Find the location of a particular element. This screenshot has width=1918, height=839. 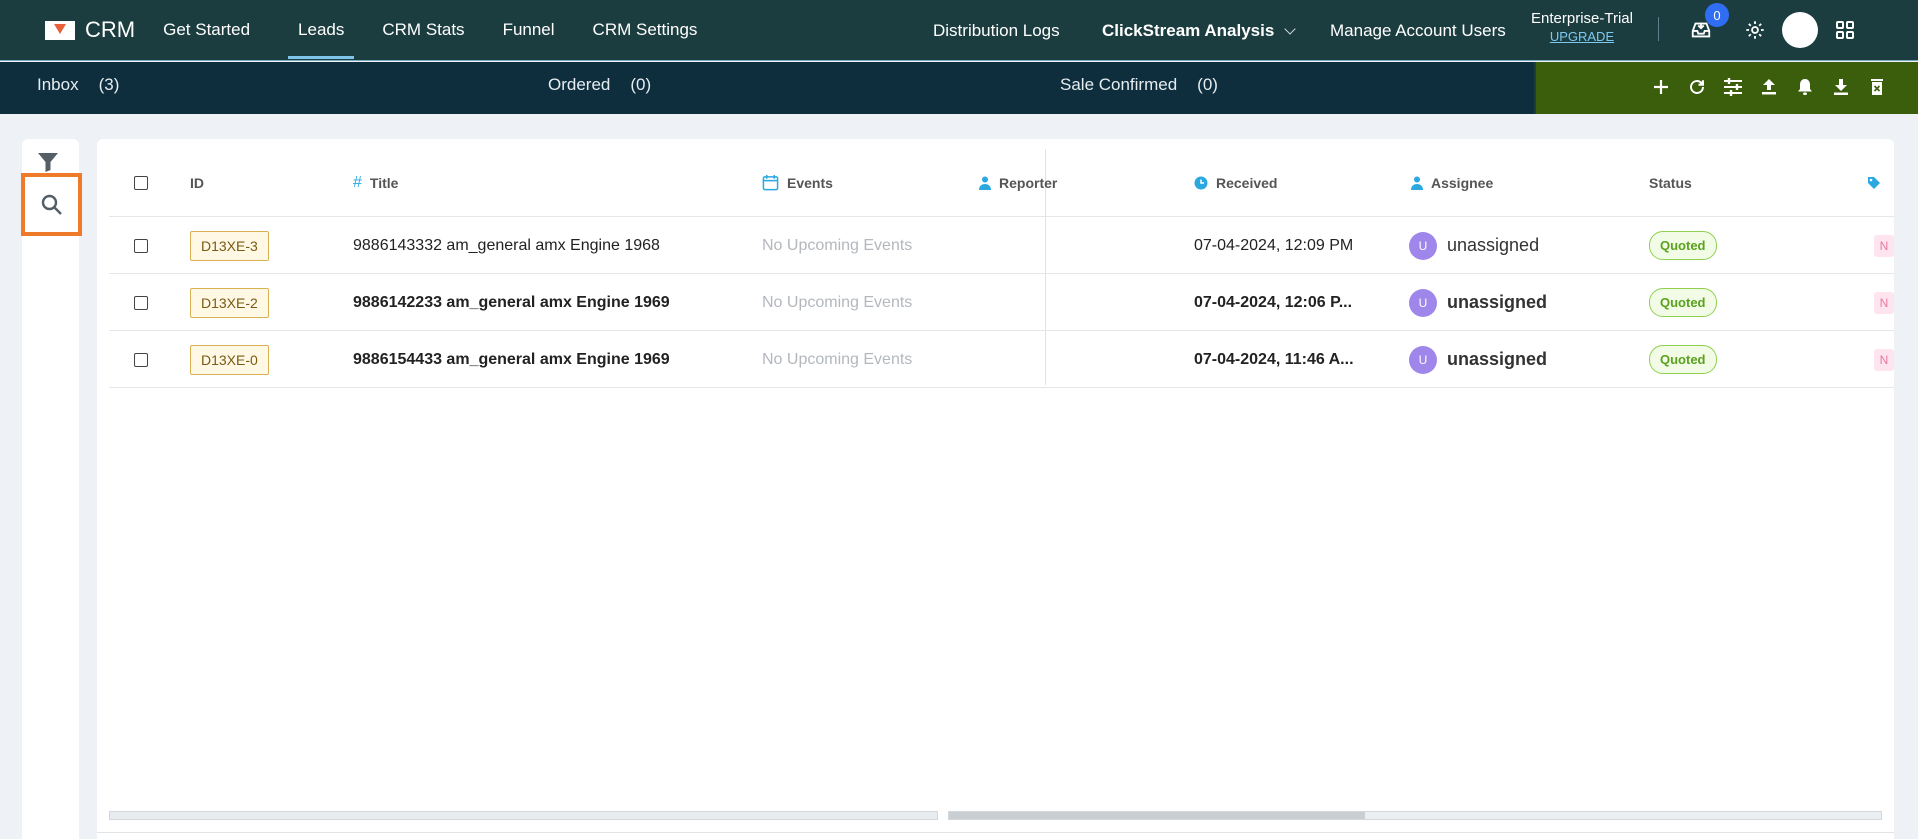

plan-info: Enterprise-Trial UPGRADE is located at coordinates (1582, 28).